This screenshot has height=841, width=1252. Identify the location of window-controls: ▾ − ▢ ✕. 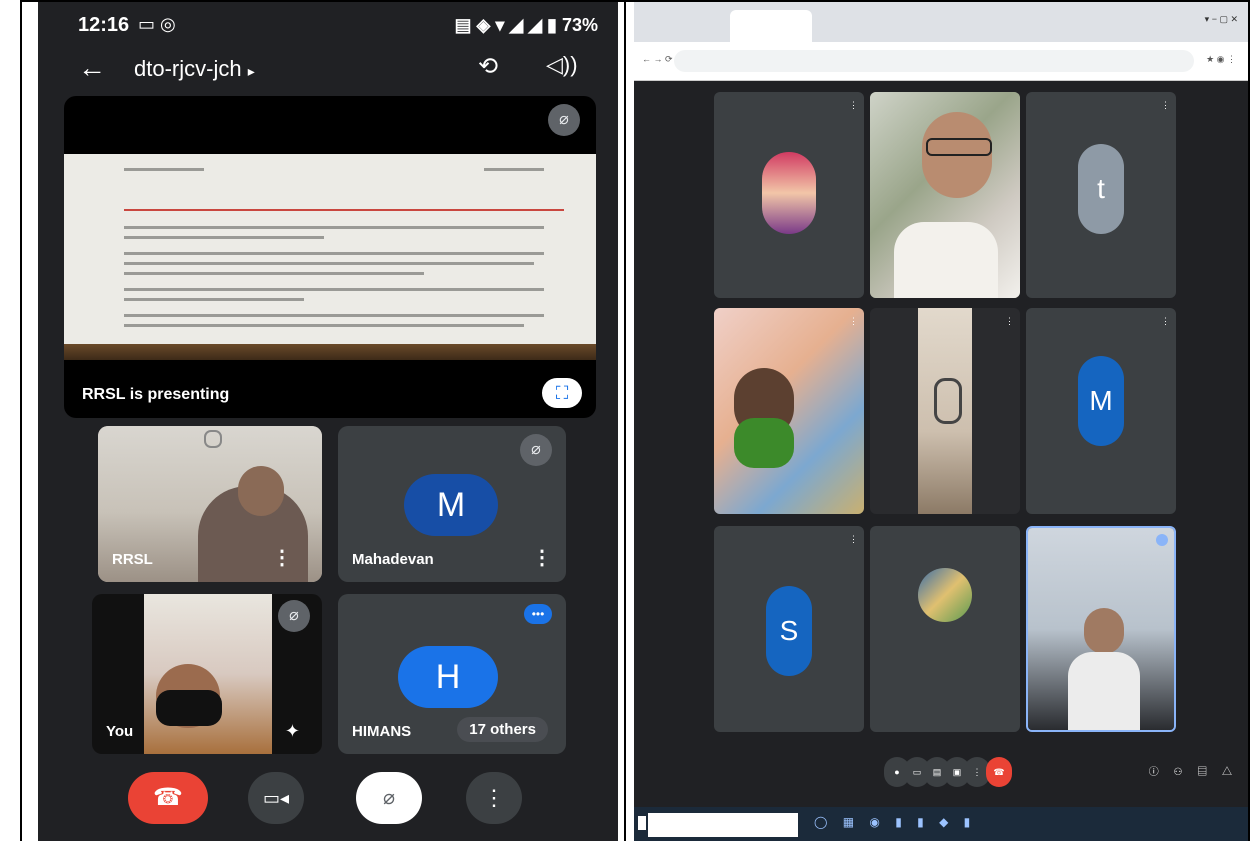
(1221, 19).